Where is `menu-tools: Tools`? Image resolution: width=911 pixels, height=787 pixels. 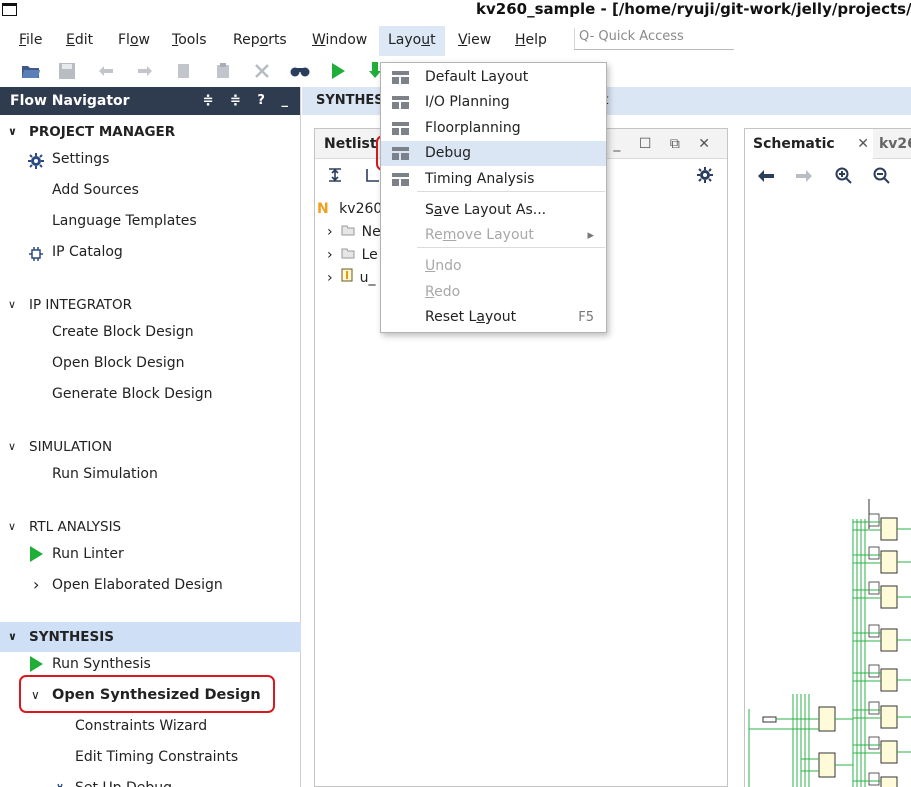 menu-tools: Tools is located at coordinates (189, 41).